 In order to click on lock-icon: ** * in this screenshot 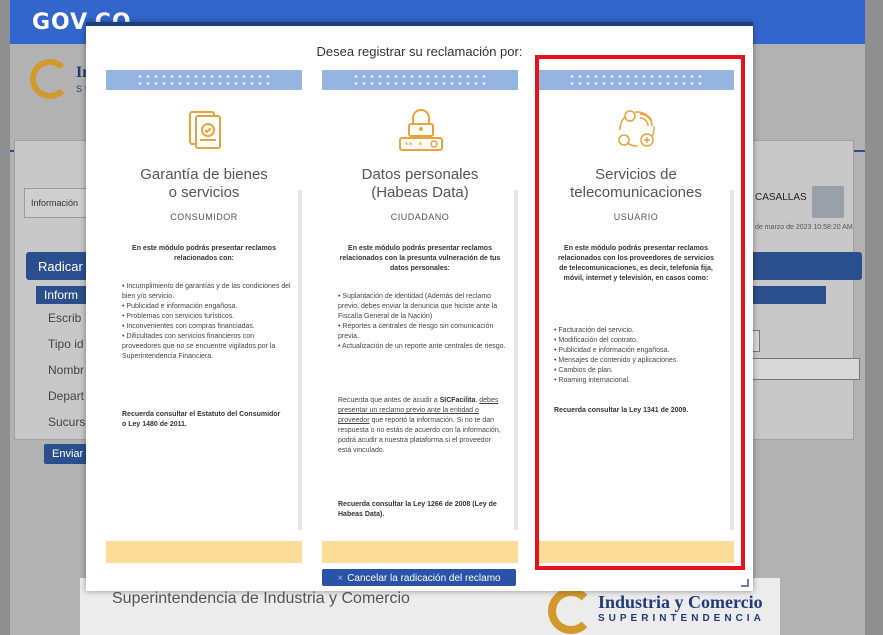, I will do `click(421, 130)`.